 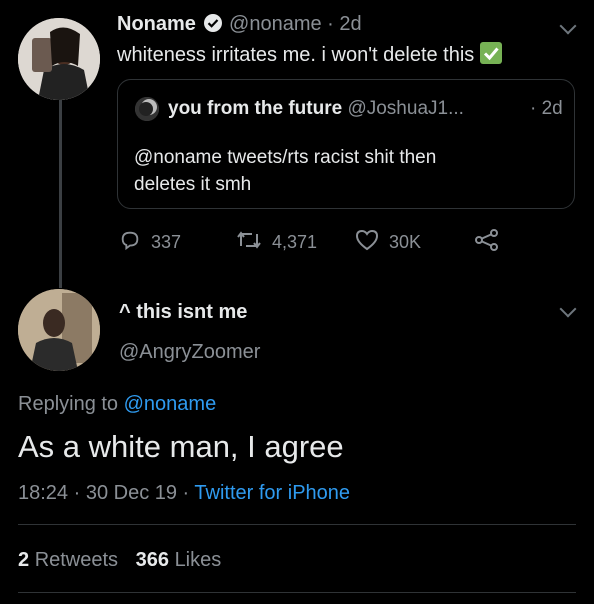 I want to click on tweet2-author-name: ^ this isnt me, so click(x=183, y=312).